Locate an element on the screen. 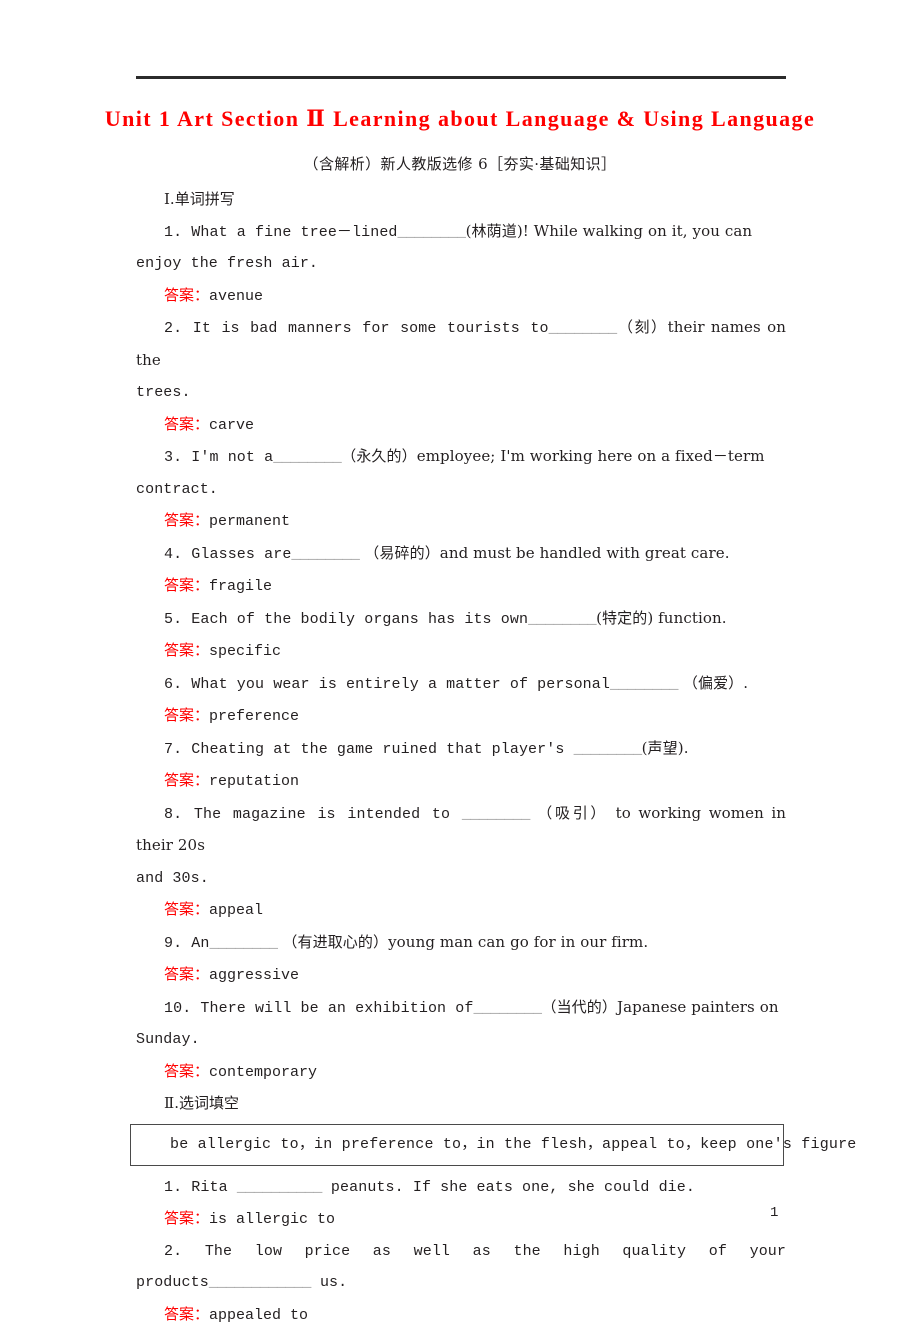 The image size is (920, 1331). question-text: contract. is located at coordinates (177, 489).